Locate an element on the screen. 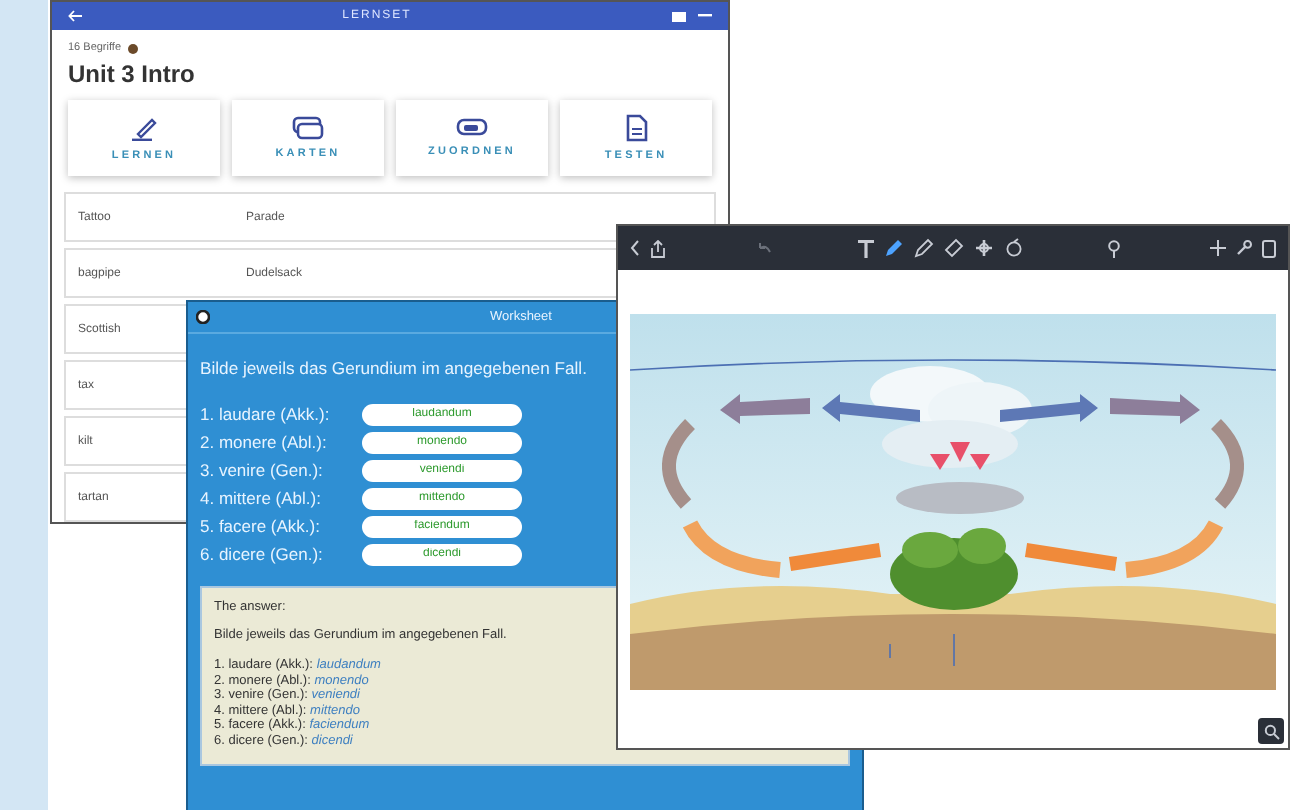 The image size is (1298, 810). lasso-icon is located at coordinates (1013, 248).